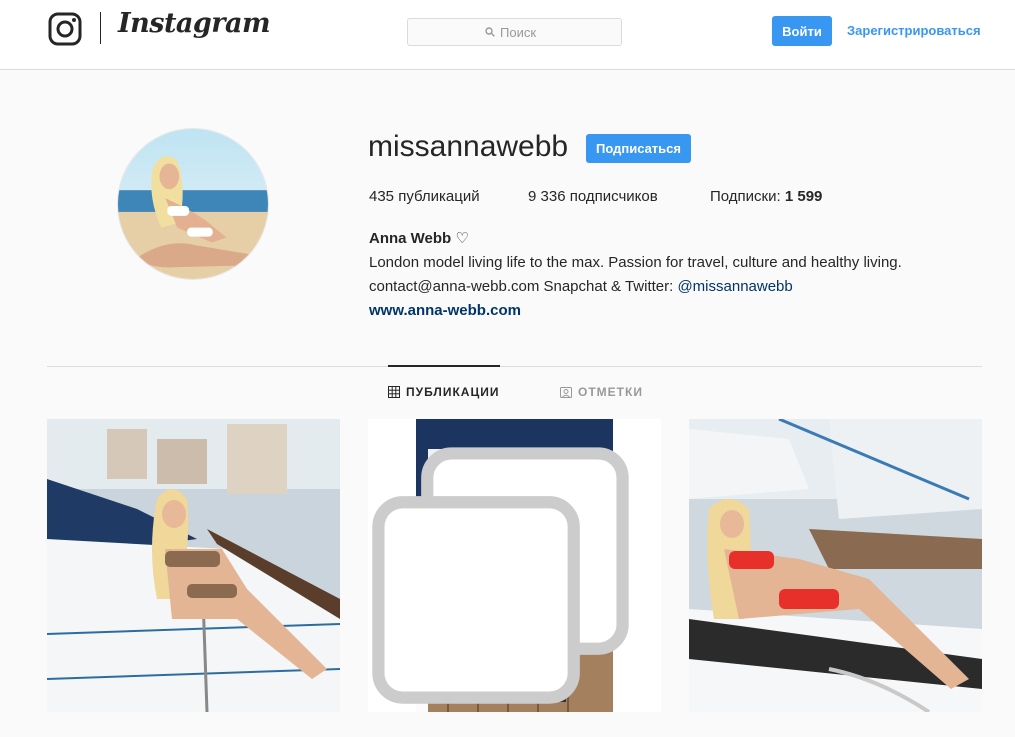 The image size is (1015, 737). Describe the element at coordinates (500, 575) in the screenshot. I see `multi-photo-icon` at that location.